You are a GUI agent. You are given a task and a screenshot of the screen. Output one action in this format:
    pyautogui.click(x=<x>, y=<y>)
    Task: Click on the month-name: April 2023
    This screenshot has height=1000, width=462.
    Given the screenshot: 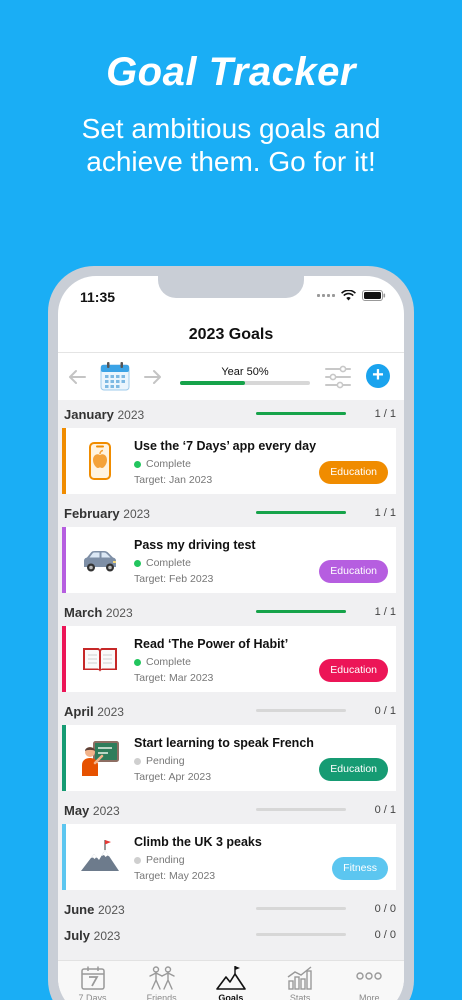 What is the action you would take?
    pyautogui.click(x=94, y=711)
    